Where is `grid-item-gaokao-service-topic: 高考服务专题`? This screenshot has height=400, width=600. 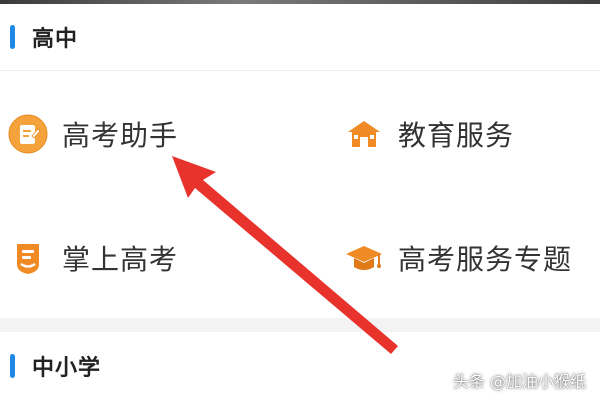 grid-item-gaokao-service-topic: 高考服务专题 is located at coordinates (458, 258).